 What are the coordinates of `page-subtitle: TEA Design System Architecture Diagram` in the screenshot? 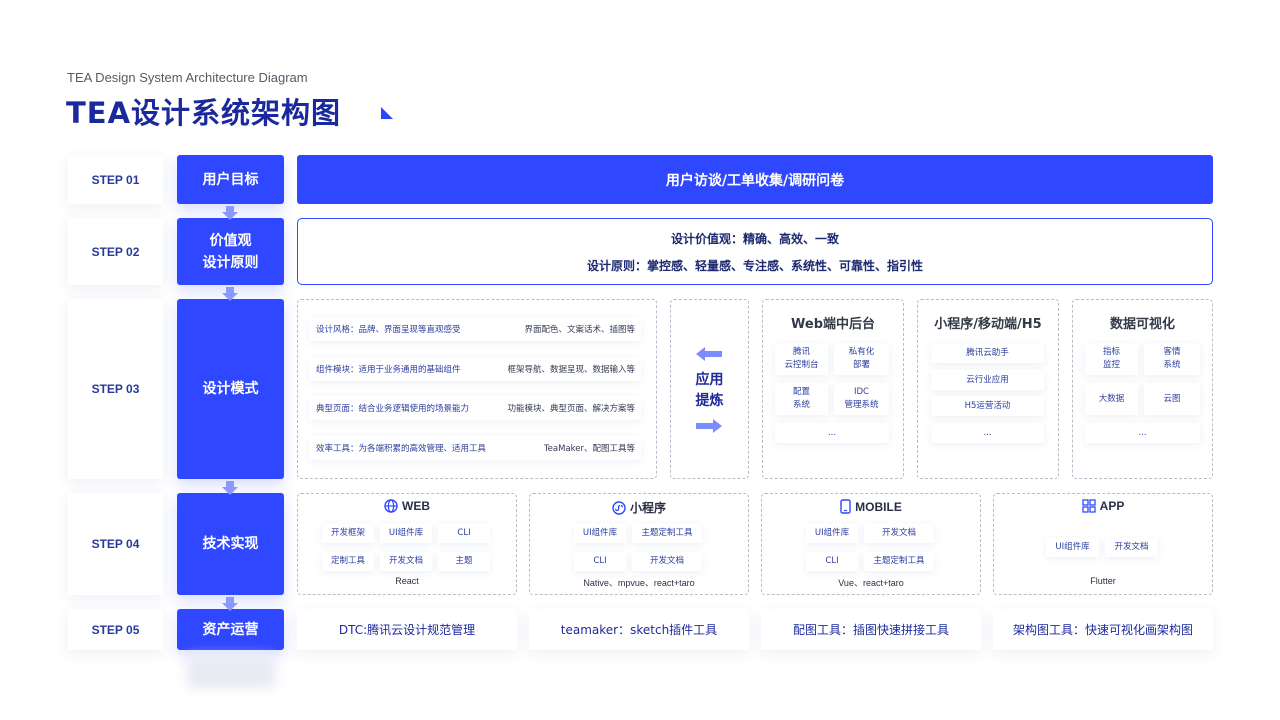 It's located at (187, 77).